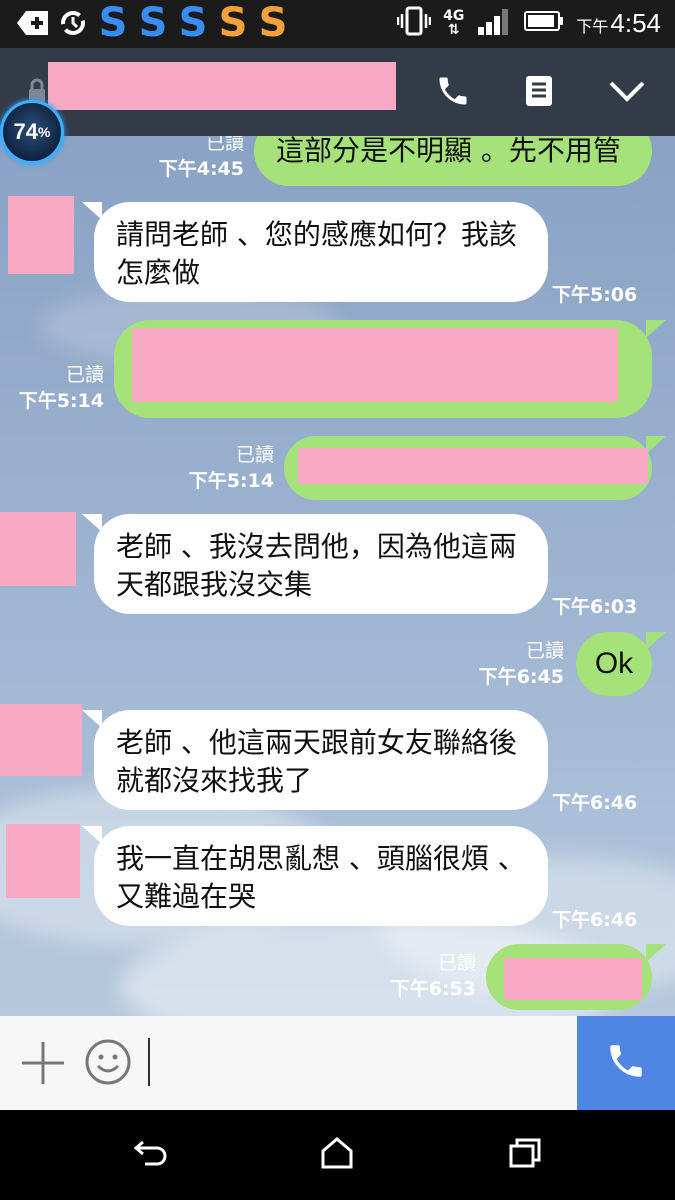 This screenshot has height=1200, width=675. Describe the element at coordinates (521, 677) in the screenshot. I see `message-time: 下午6:45` at that location.